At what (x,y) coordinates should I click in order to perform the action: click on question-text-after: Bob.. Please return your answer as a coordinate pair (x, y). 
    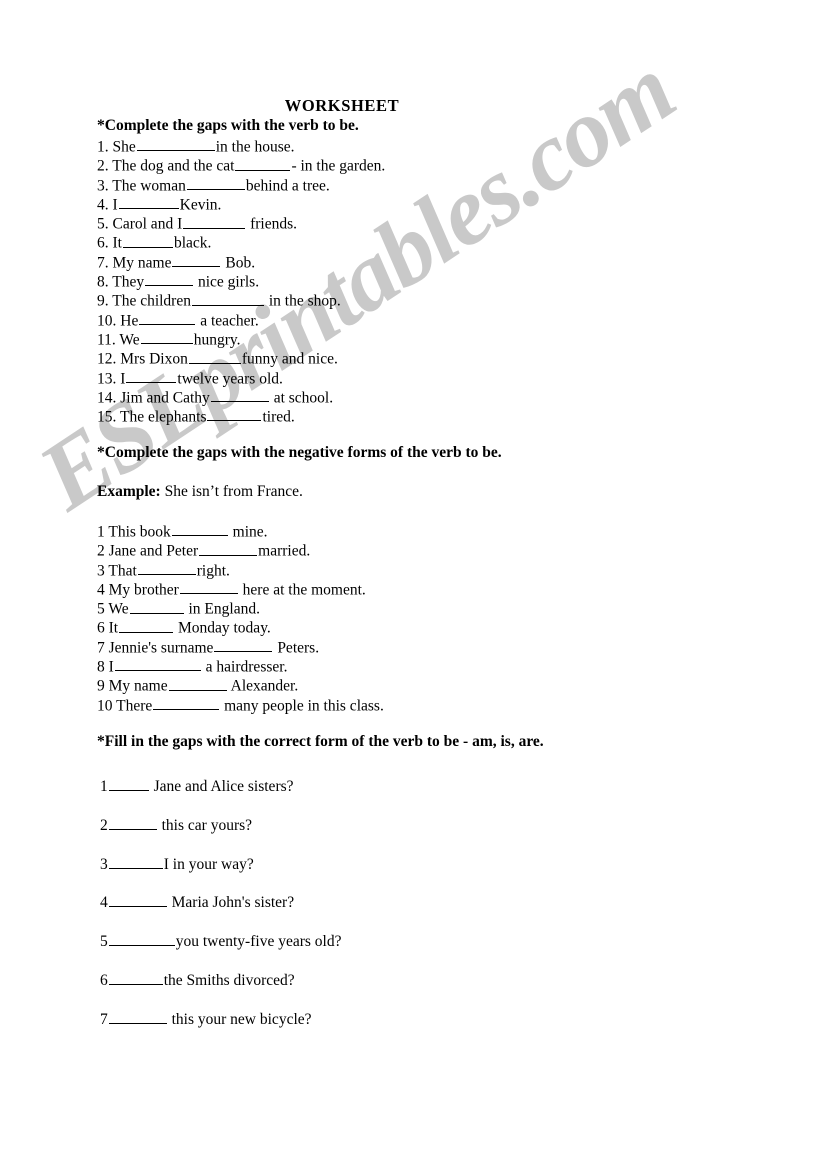
    Looking at the image, I should click on (238, 263).